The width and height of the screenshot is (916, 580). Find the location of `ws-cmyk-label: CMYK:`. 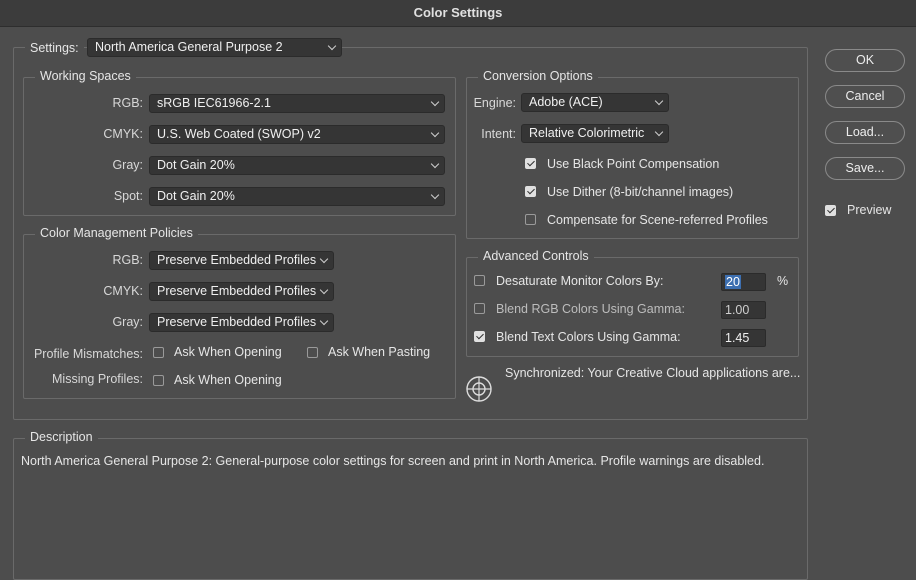

ws-cmyk-label: CMYK: is located at coordinates (123, 134).